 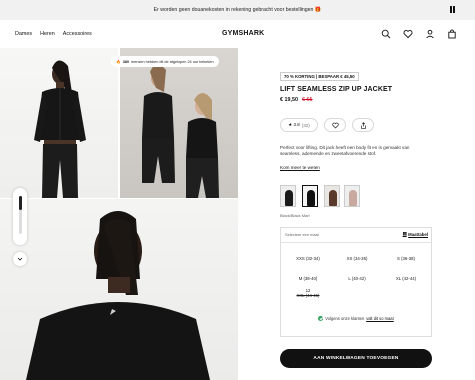 I want to click on wishlist-button, so click(x=335, y=125).